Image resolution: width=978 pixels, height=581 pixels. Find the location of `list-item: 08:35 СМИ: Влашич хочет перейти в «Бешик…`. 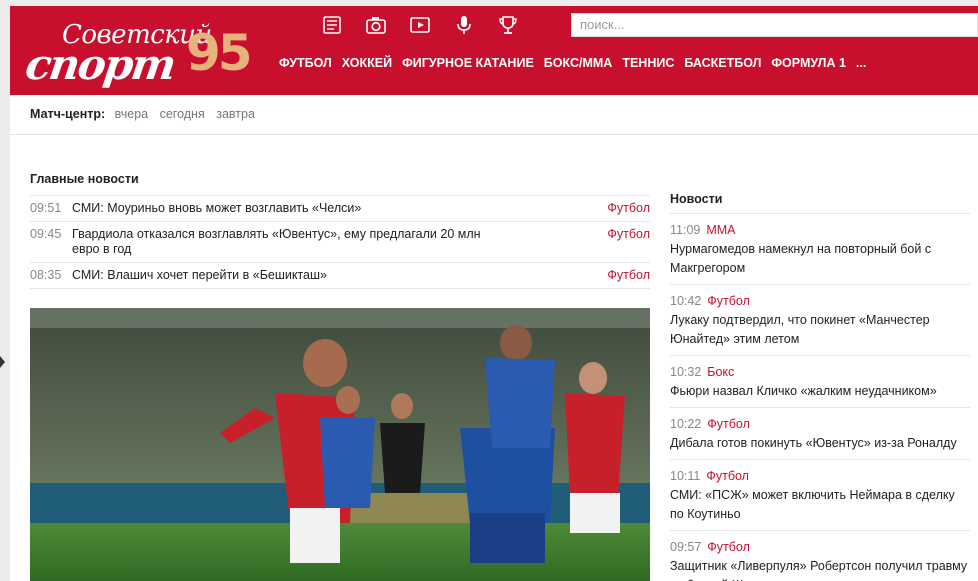

list-item: 08:35 СМИ: Влашич хочет перейти в «Бешик… is located at coordinates (340, 275).